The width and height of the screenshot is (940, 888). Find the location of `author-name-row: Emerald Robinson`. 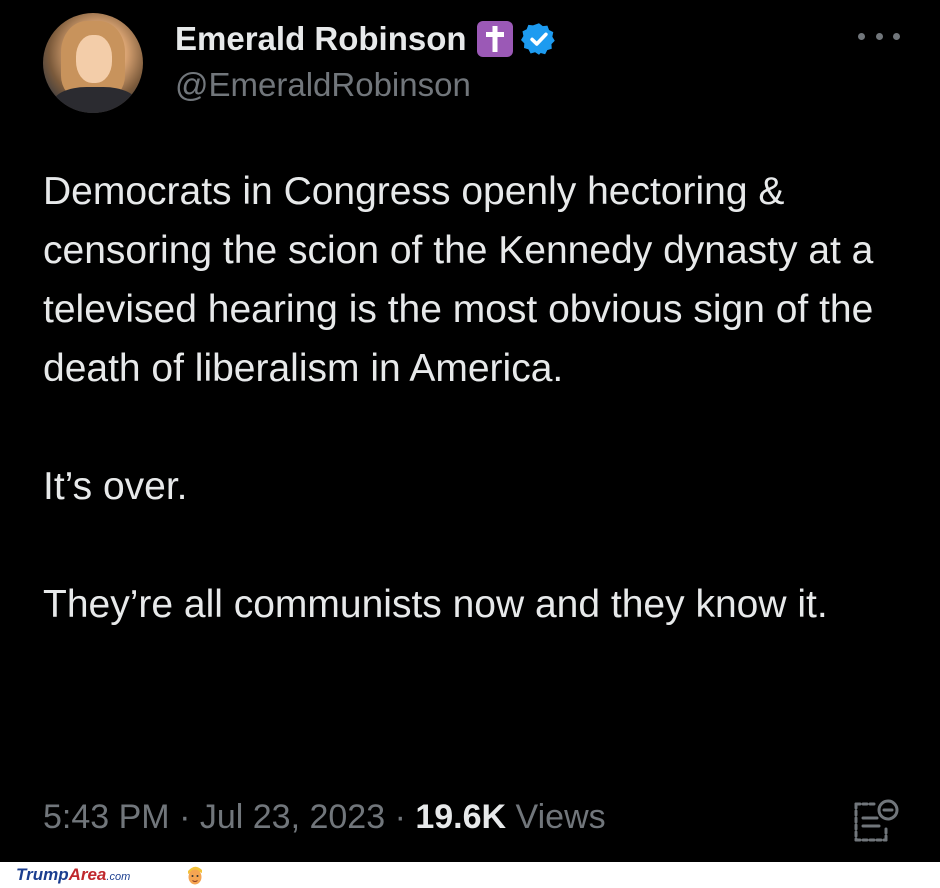

author-name-row: Emerald Robinson is located at coordinates (366, 39).